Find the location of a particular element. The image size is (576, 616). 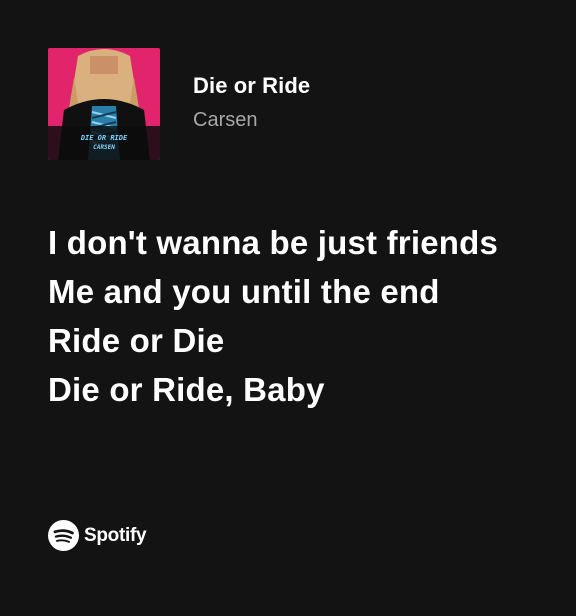

cover-artist-text: CARSEN is located at coordinates (104, 147).